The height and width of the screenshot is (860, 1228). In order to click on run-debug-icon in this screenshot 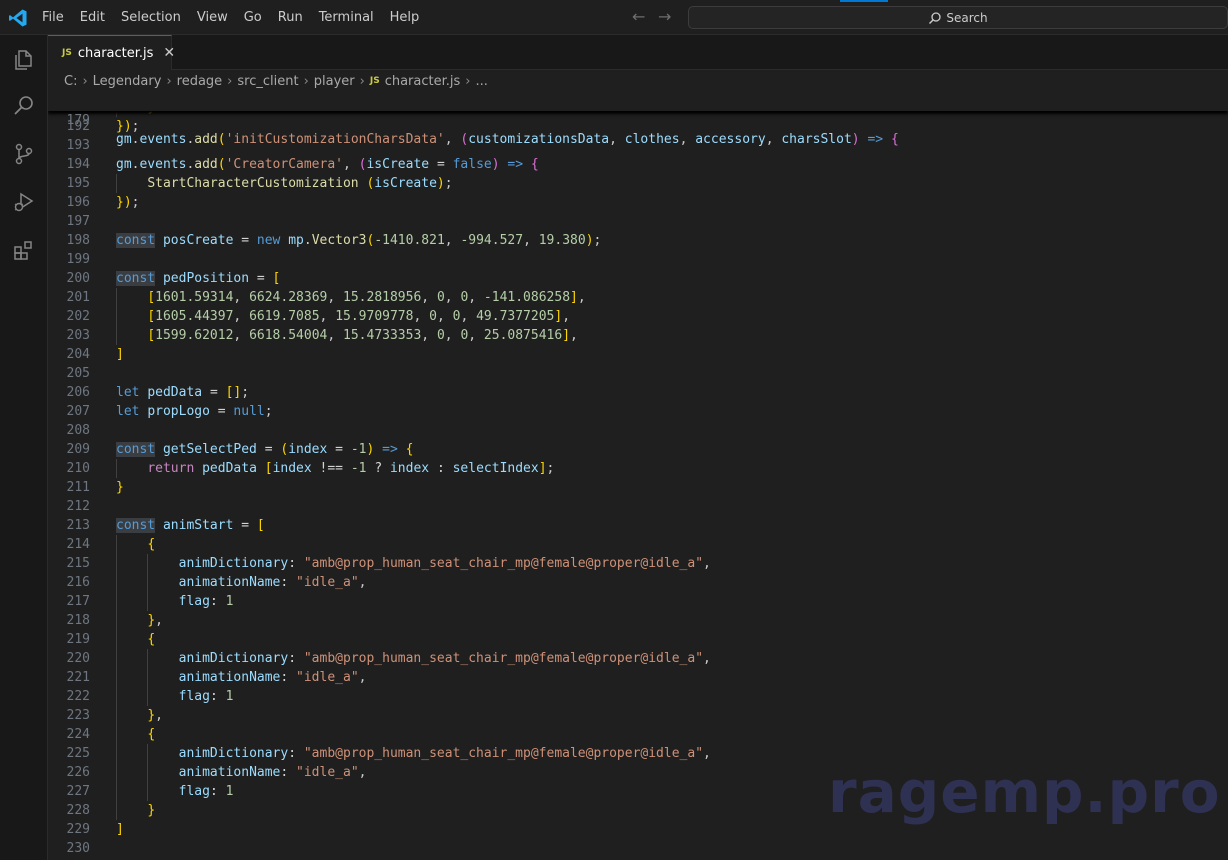, I will do `click(24, 202)`.